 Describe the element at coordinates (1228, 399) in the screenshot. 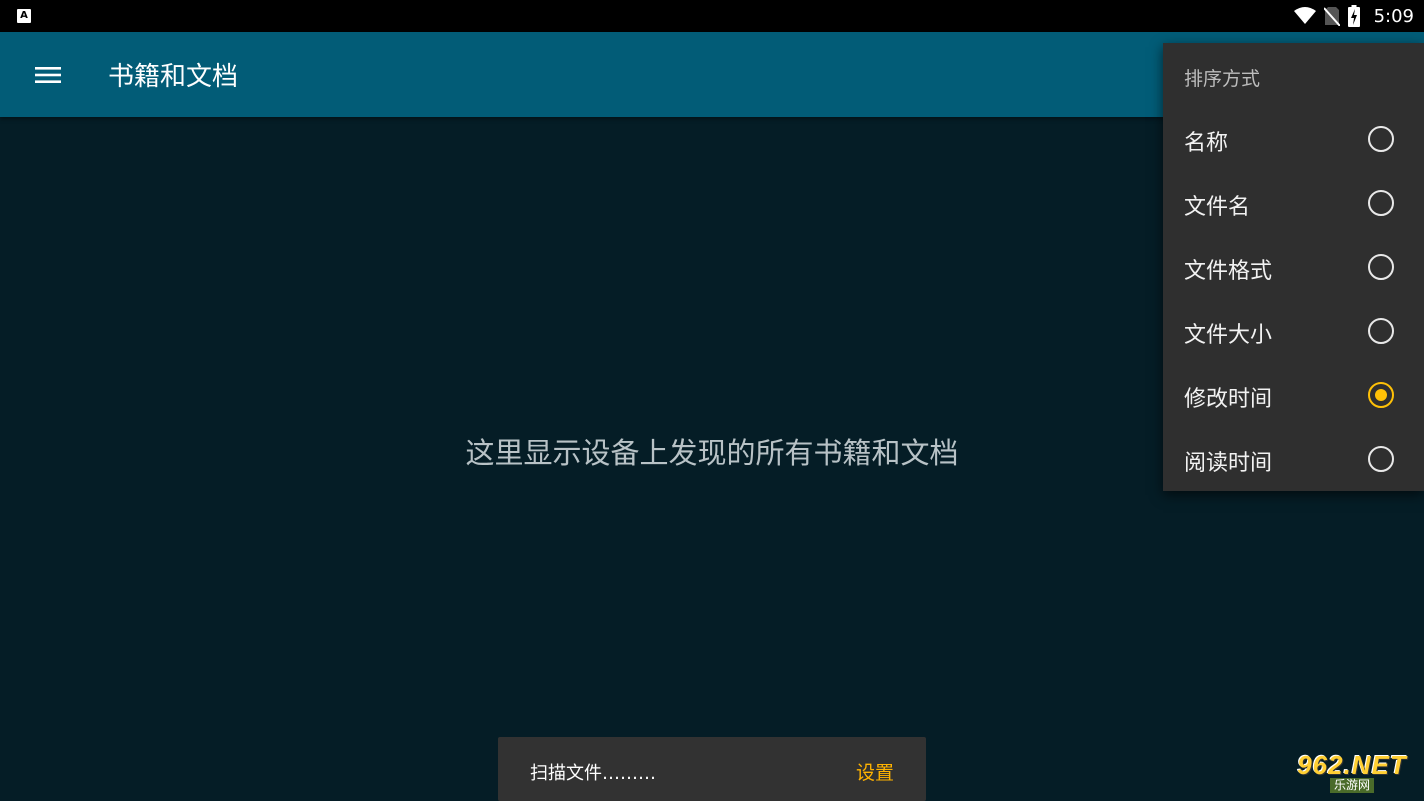

I see `sort-option-label: 修改时间` at that location.